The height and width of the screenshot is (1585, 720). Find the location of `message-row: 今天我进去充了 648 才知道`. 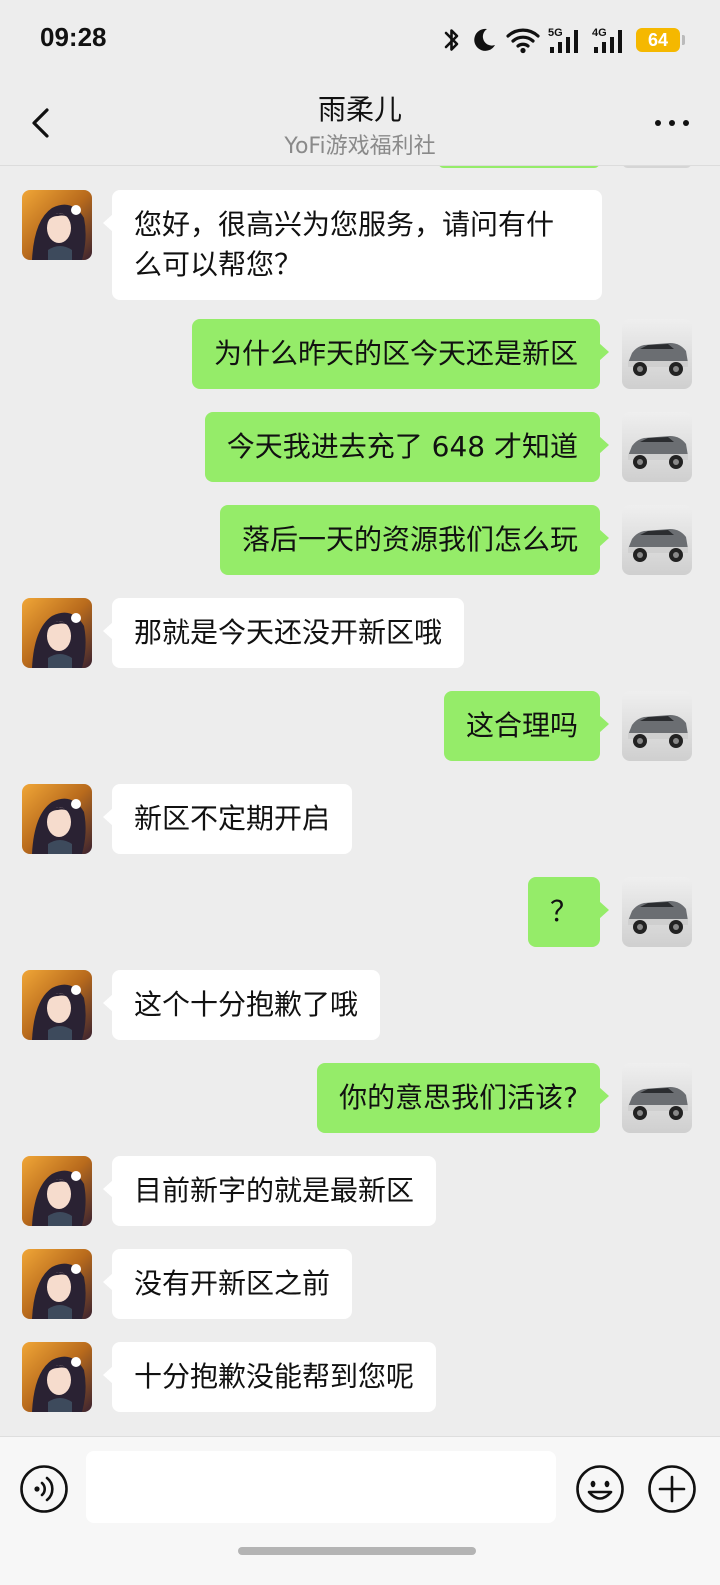

message-row: 今天我进去充了 648 才知道 is located at coordinates (360, 448).